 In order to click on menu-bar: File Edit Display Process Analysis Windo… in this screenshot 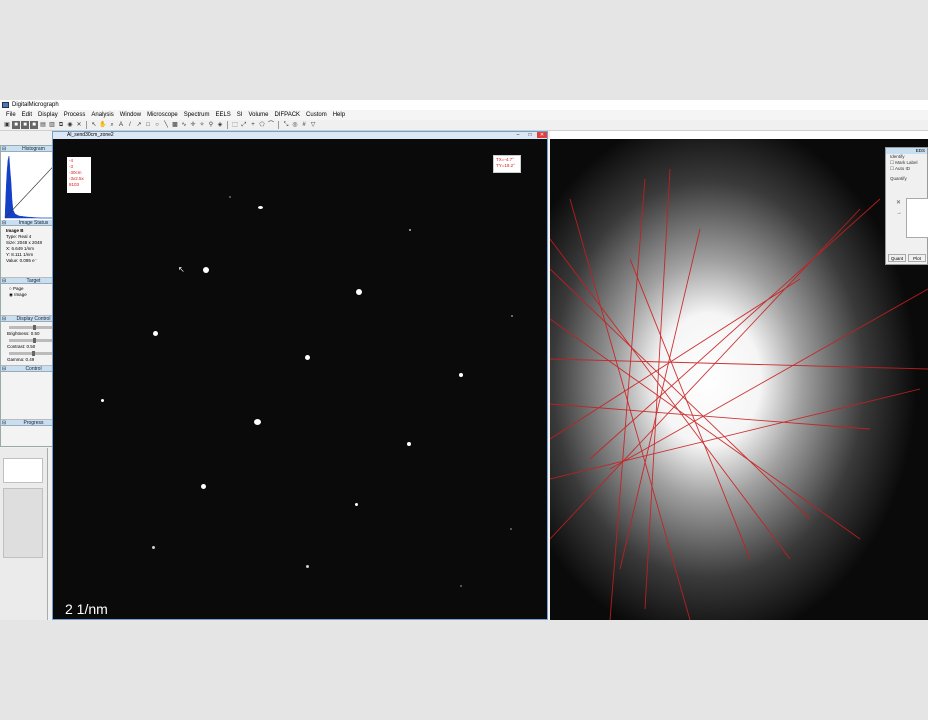, I will do `click(464, 115)`.